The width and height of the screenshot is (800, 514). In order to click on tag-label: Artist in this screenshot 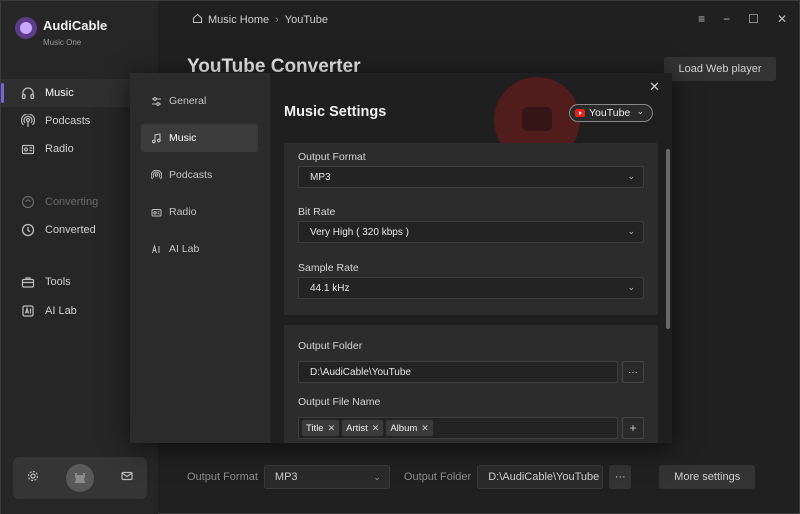, I will do `click(357, 428)`.